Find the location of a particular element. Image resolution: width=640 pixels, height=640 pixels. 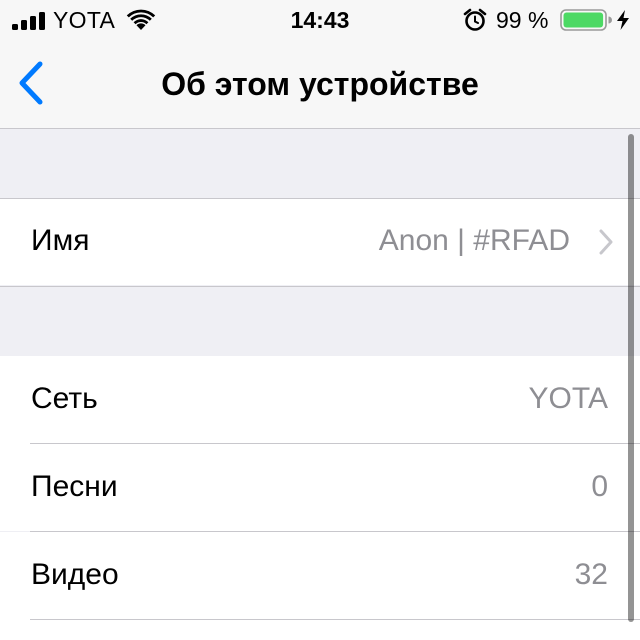

row-separator is located at coordinates (335, 619).